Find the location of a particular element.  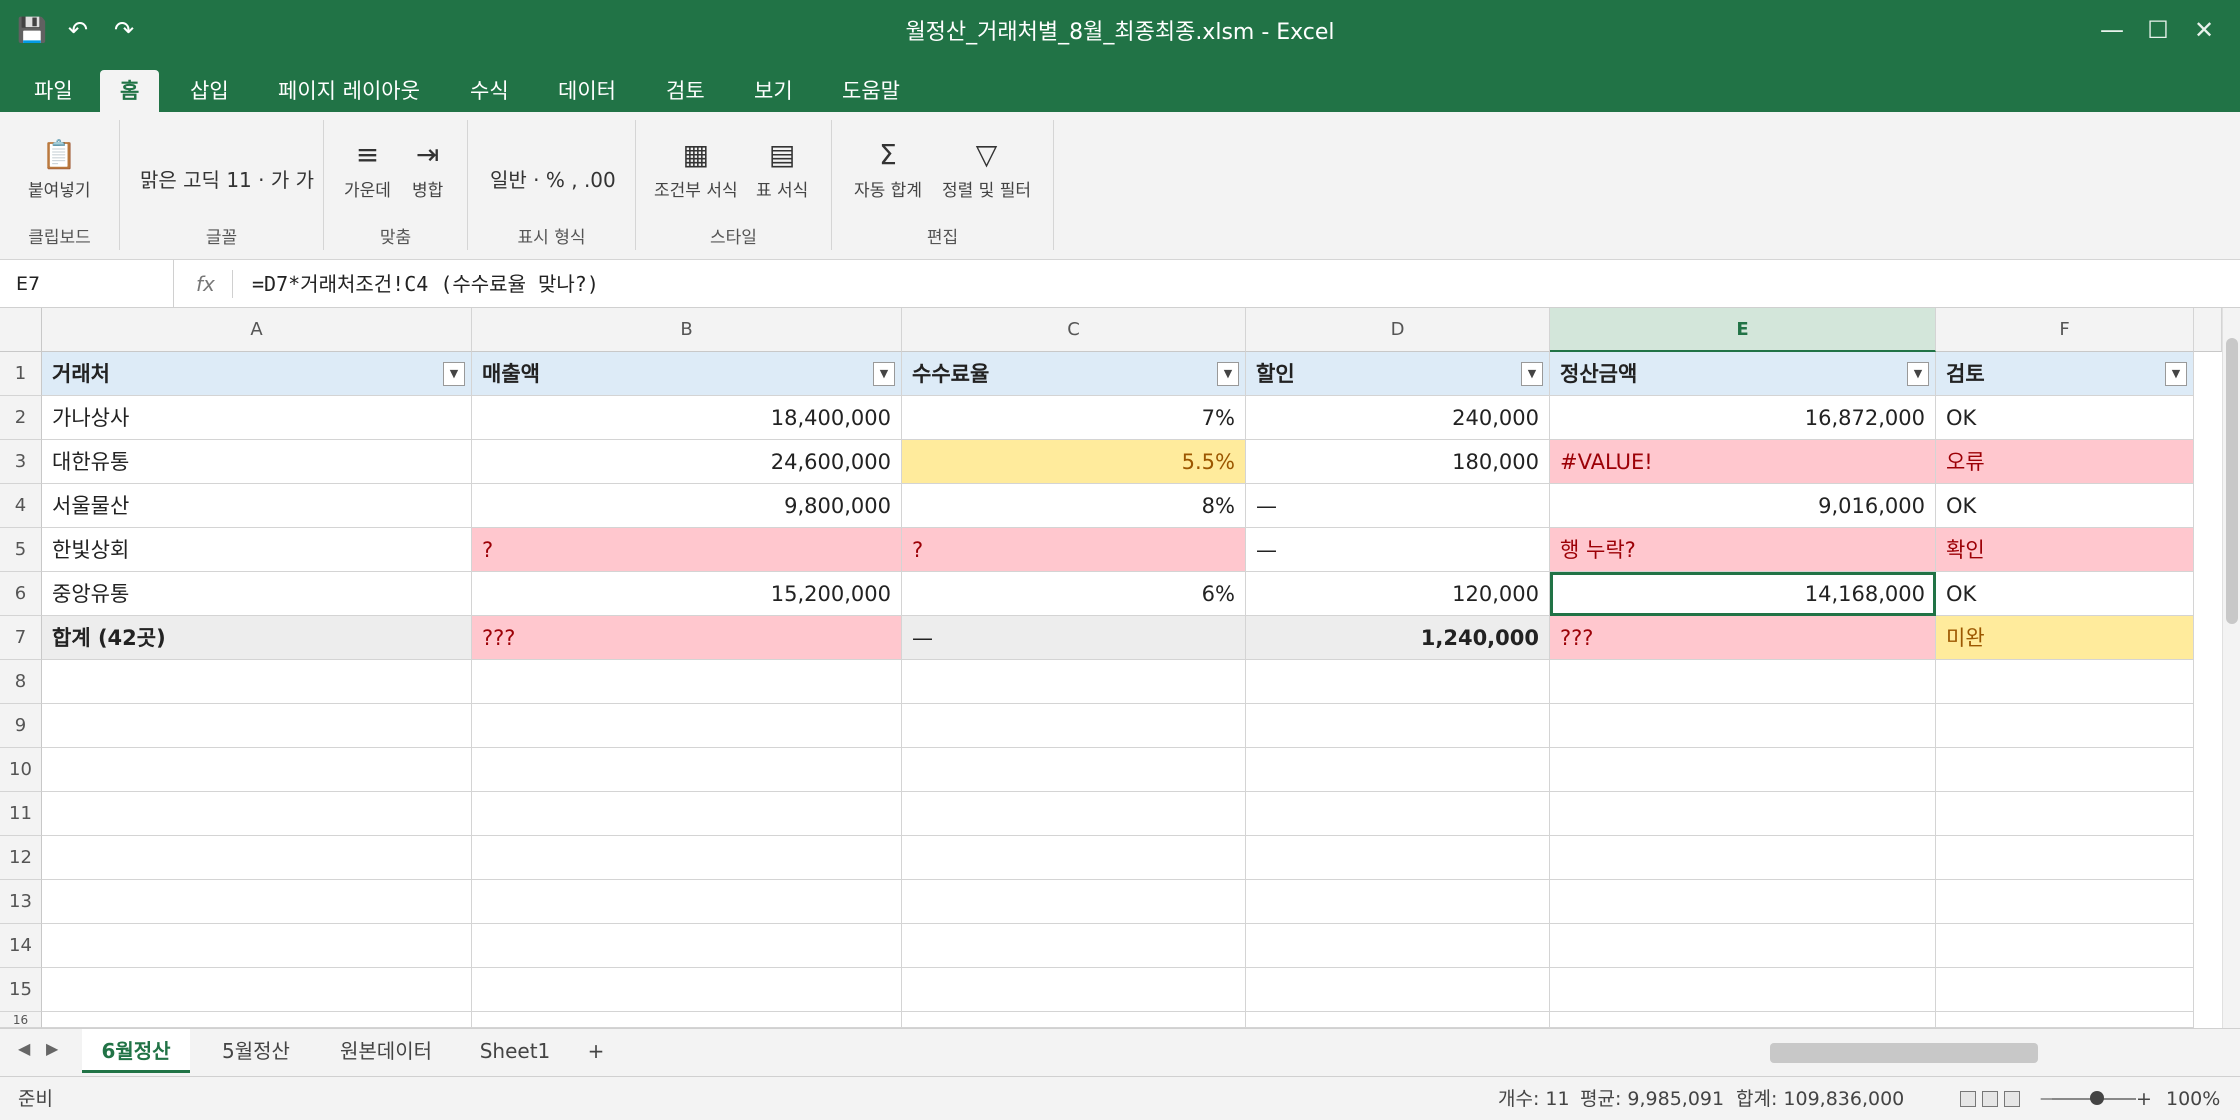

table-cell: 180,000 is located at coordinates (1398, 462).